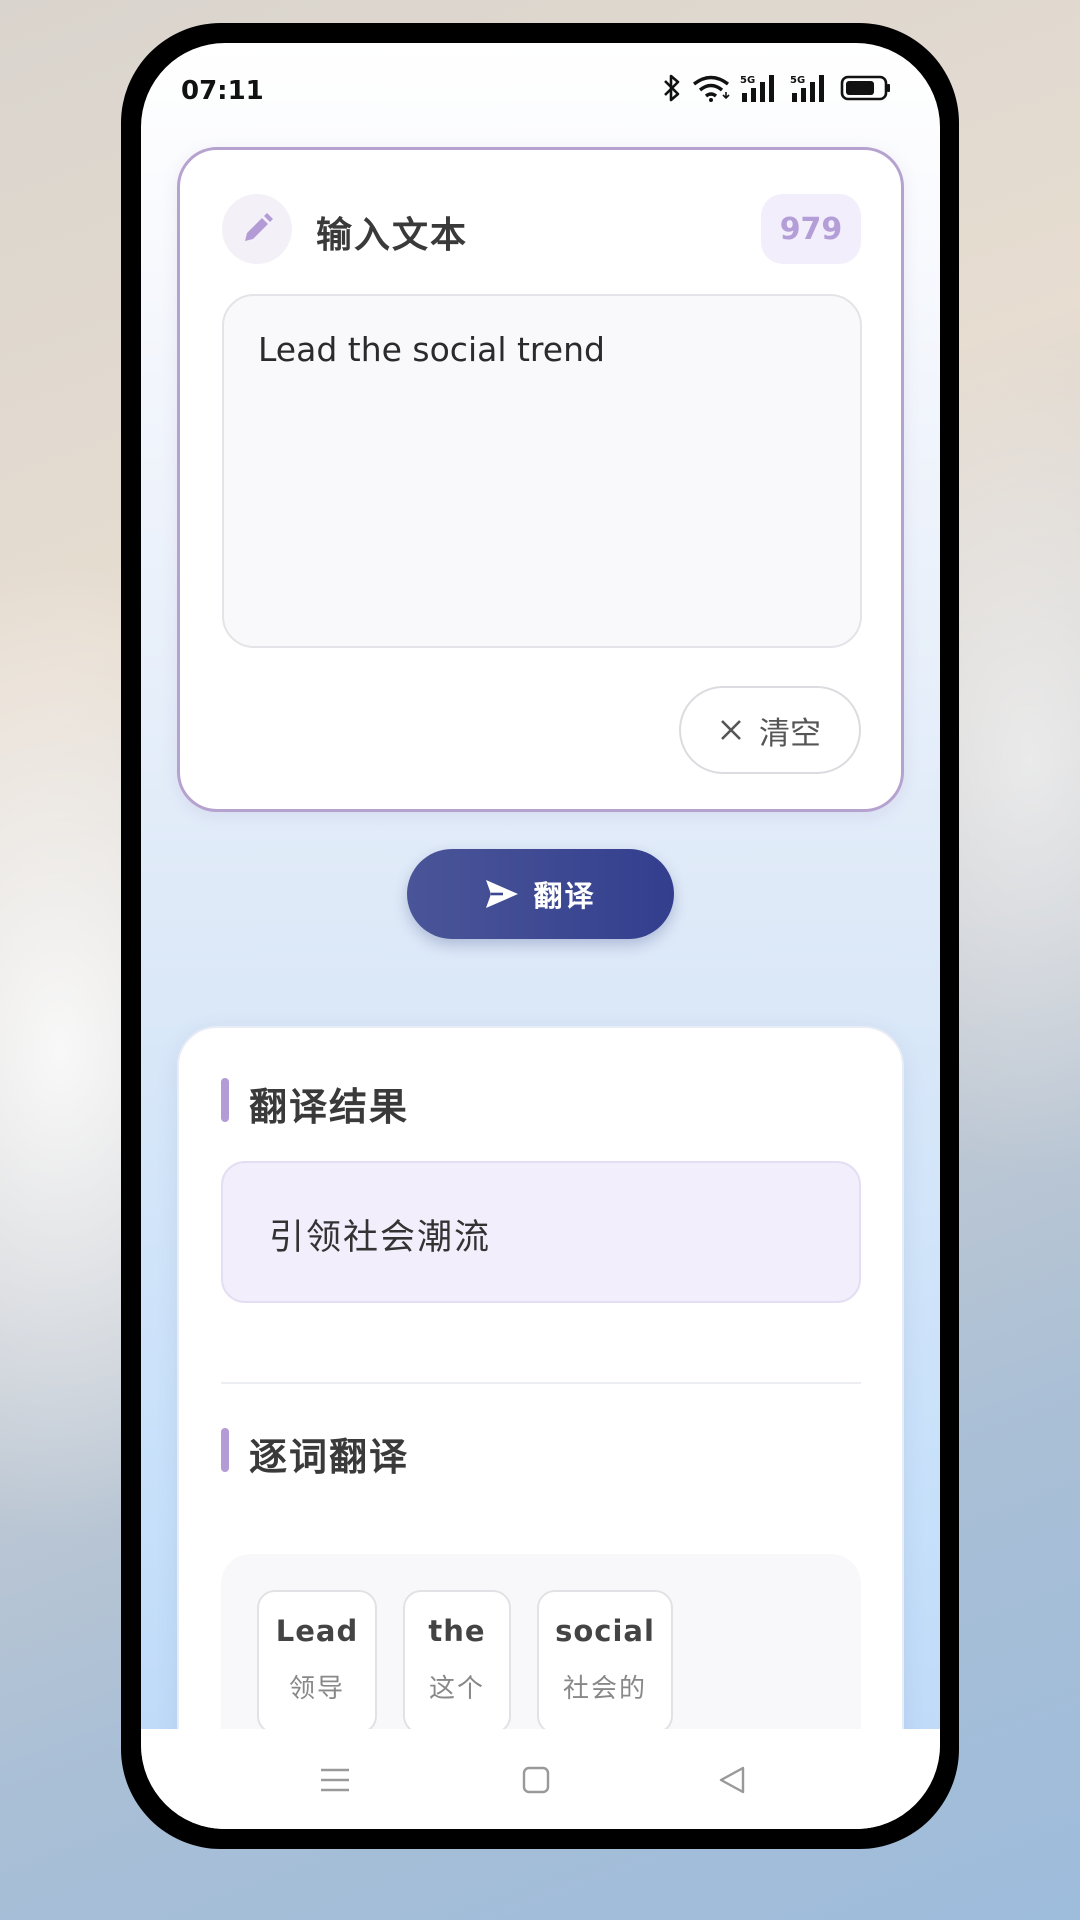  What do you see at coordinates (777, 88) in the screenshot?
I see `status-icons: 5G 5G` at bounding box center [777, 88].